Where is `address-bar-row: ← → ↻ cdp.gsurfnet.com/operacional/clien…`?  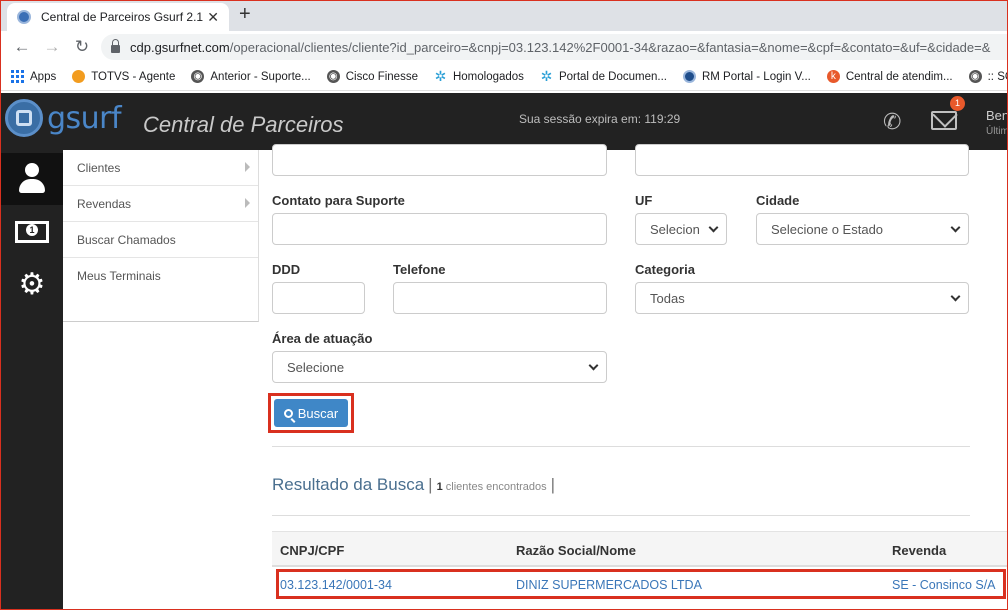 address-bar-row: ← → ↻ cdp.gsurfnet.com/operacional/clien… is located at coordinates (504, 47).